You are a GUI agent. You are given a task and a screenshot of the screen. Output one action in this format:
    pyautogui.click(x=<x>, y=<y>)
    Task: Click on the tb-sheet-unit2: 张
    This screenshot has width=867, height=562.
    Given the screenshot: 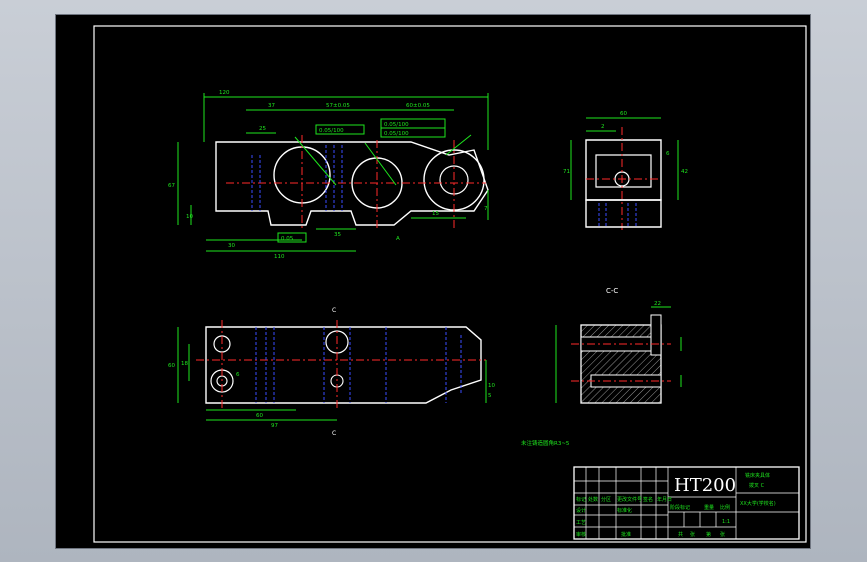 What is the action you would take?
    pyautogui.click(x=722, y=534)
    